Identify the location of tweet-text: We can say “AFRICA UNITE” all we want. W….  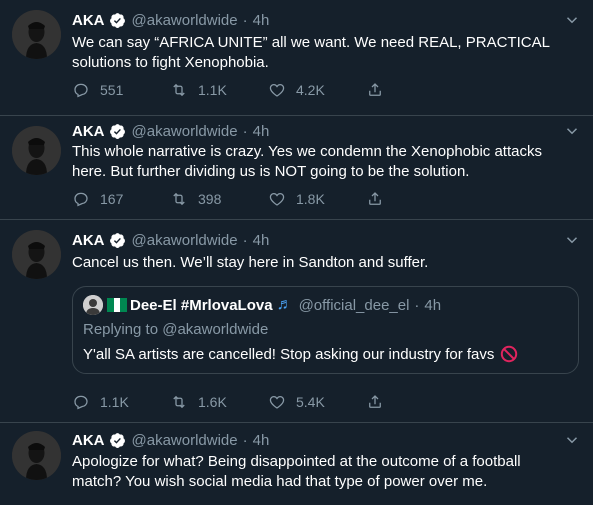
(322, 53).